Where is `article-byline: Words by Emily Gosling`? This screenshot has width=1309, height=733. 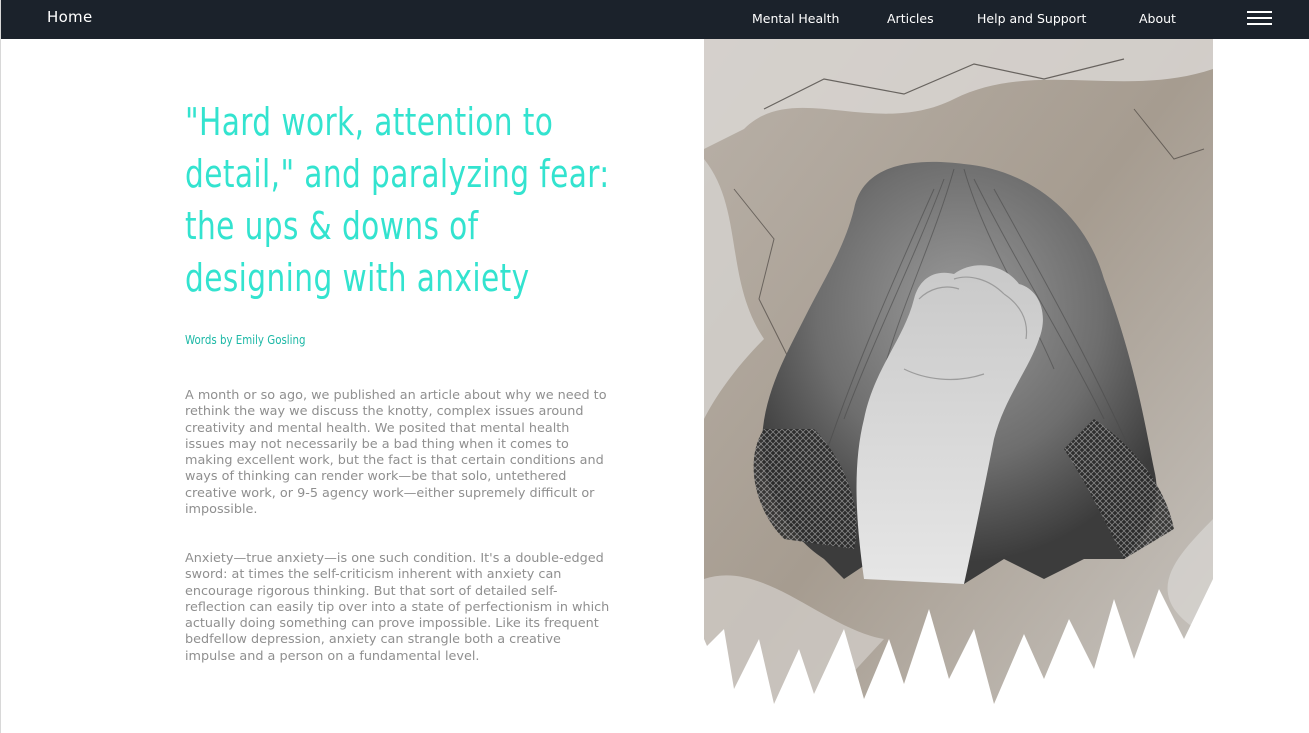 article-byline: Words by Emily Gosling is located at coordinates (245, 339).